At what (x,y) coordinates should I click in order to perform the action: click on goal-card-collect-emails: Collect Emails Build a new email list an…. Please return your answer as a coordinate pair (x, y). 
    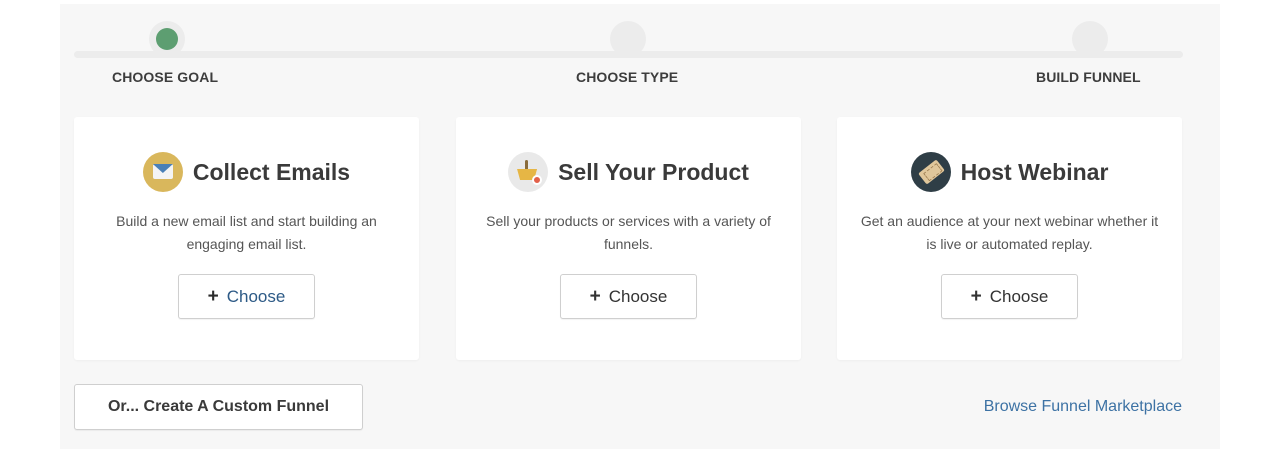
    Looking at the image, I should click on (246, 238).